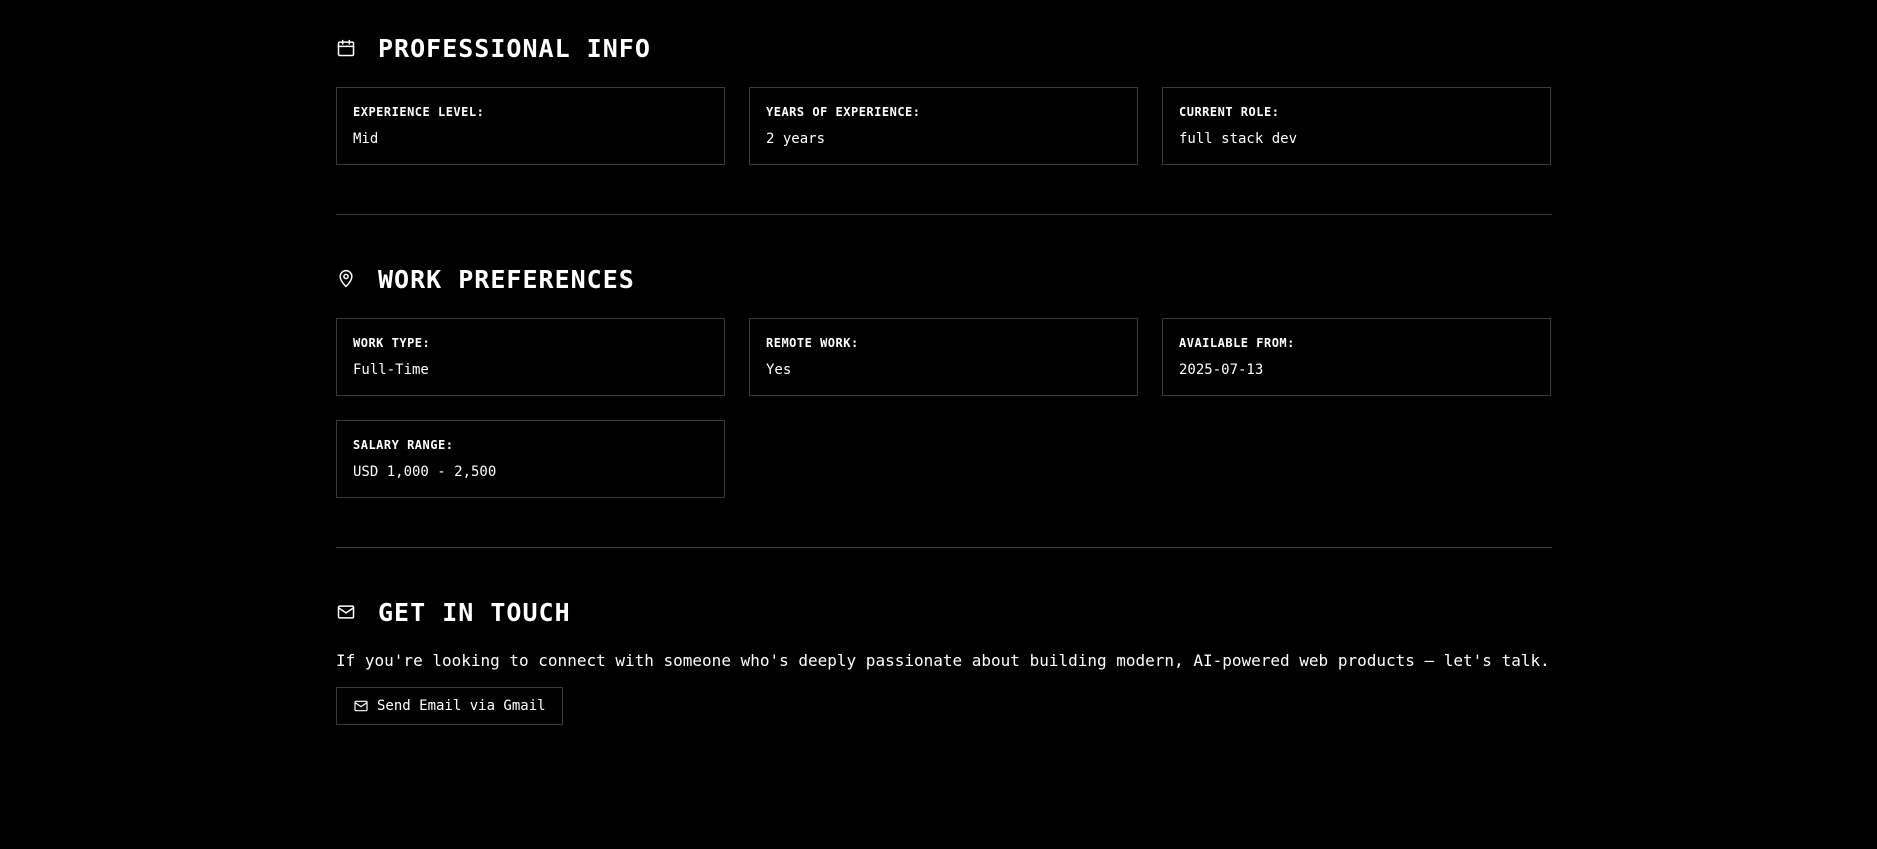 The width and height of the screenshot is (1877, 849). I want to click on section-title-professional-info: PROFESSIONAL INFO, so click(514, 48).